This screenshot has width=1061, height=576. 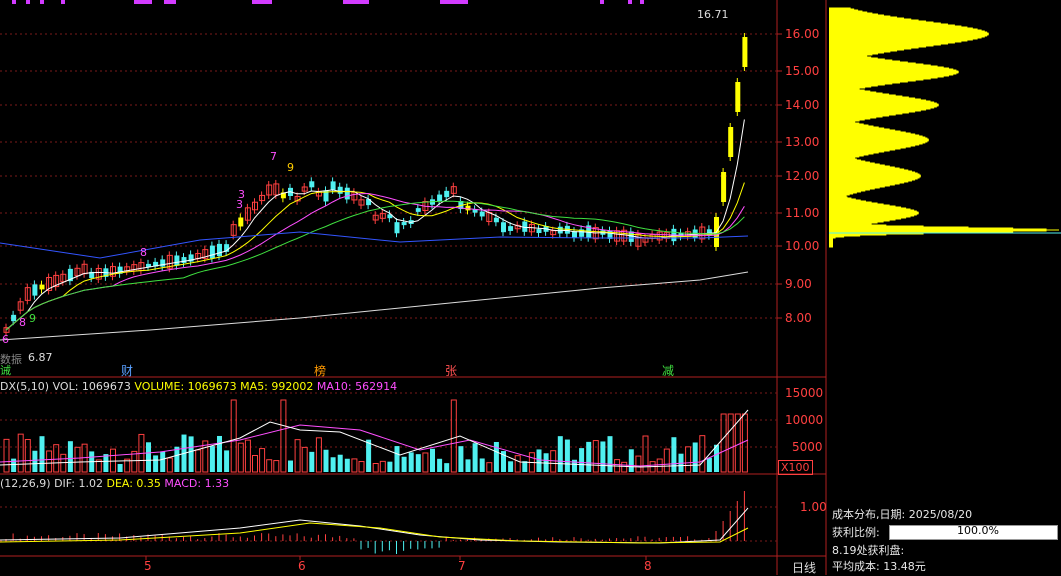 I want to click on price-tick: 9.00, so click(x=798, y=284).